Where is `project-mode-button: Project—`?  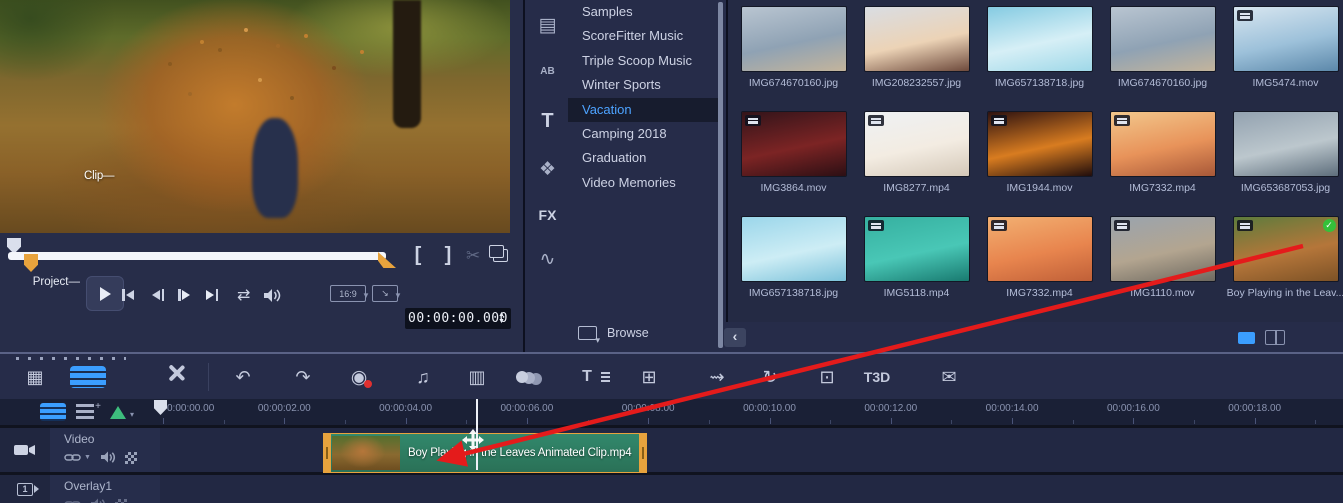 project-mode-button: Project— is located at coordinates (50, 282).